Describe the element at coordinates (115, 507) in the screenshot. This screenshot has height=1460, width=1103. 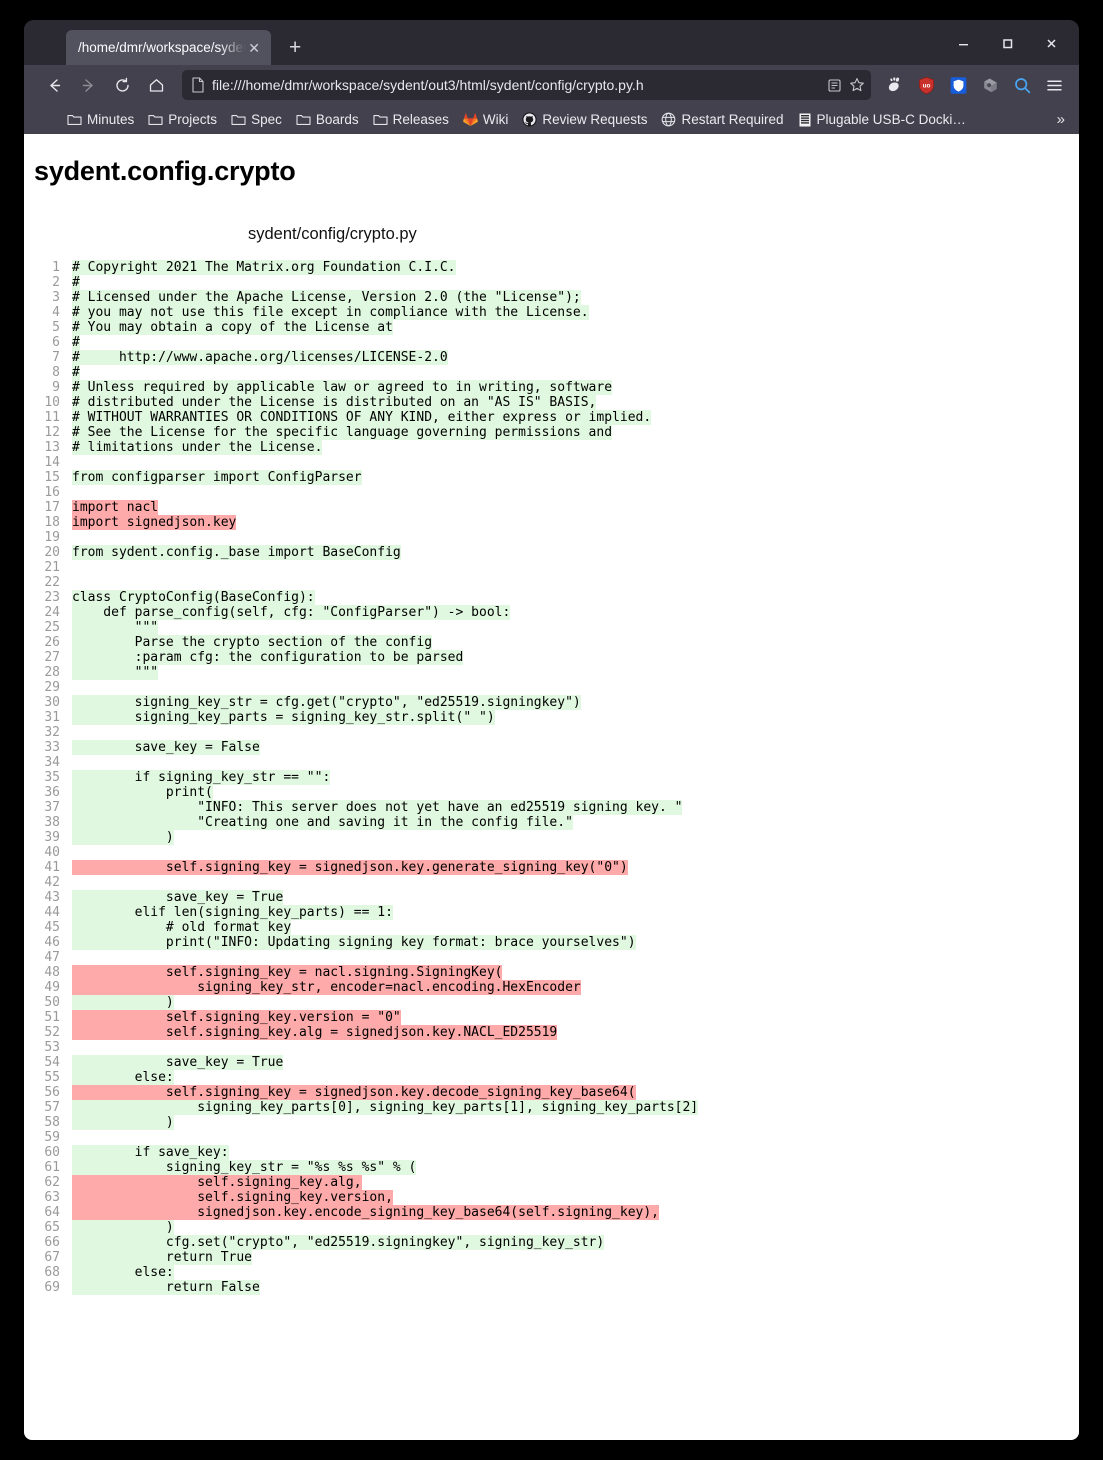
I see `code-text: import nacl` at that location.